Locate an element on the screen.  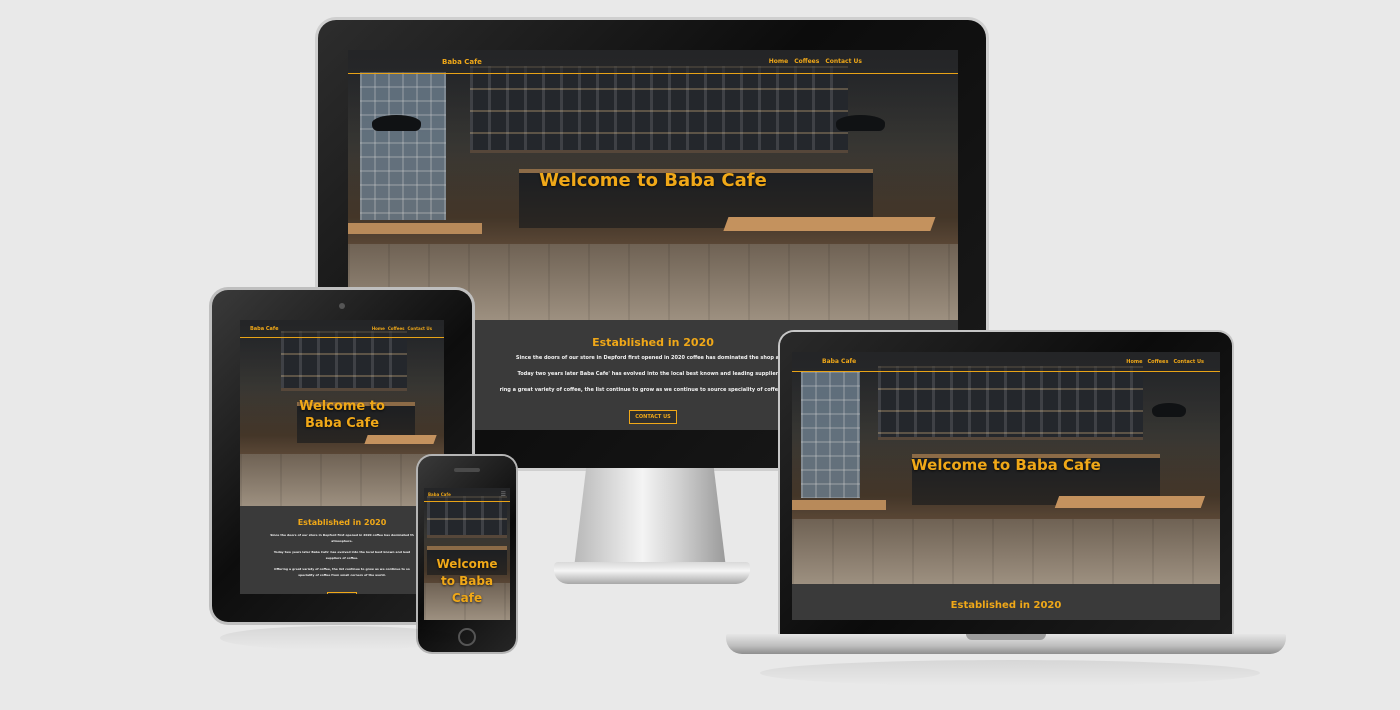
about-paragraph: suppliers of coffee. is located at coordinates (342, 558).